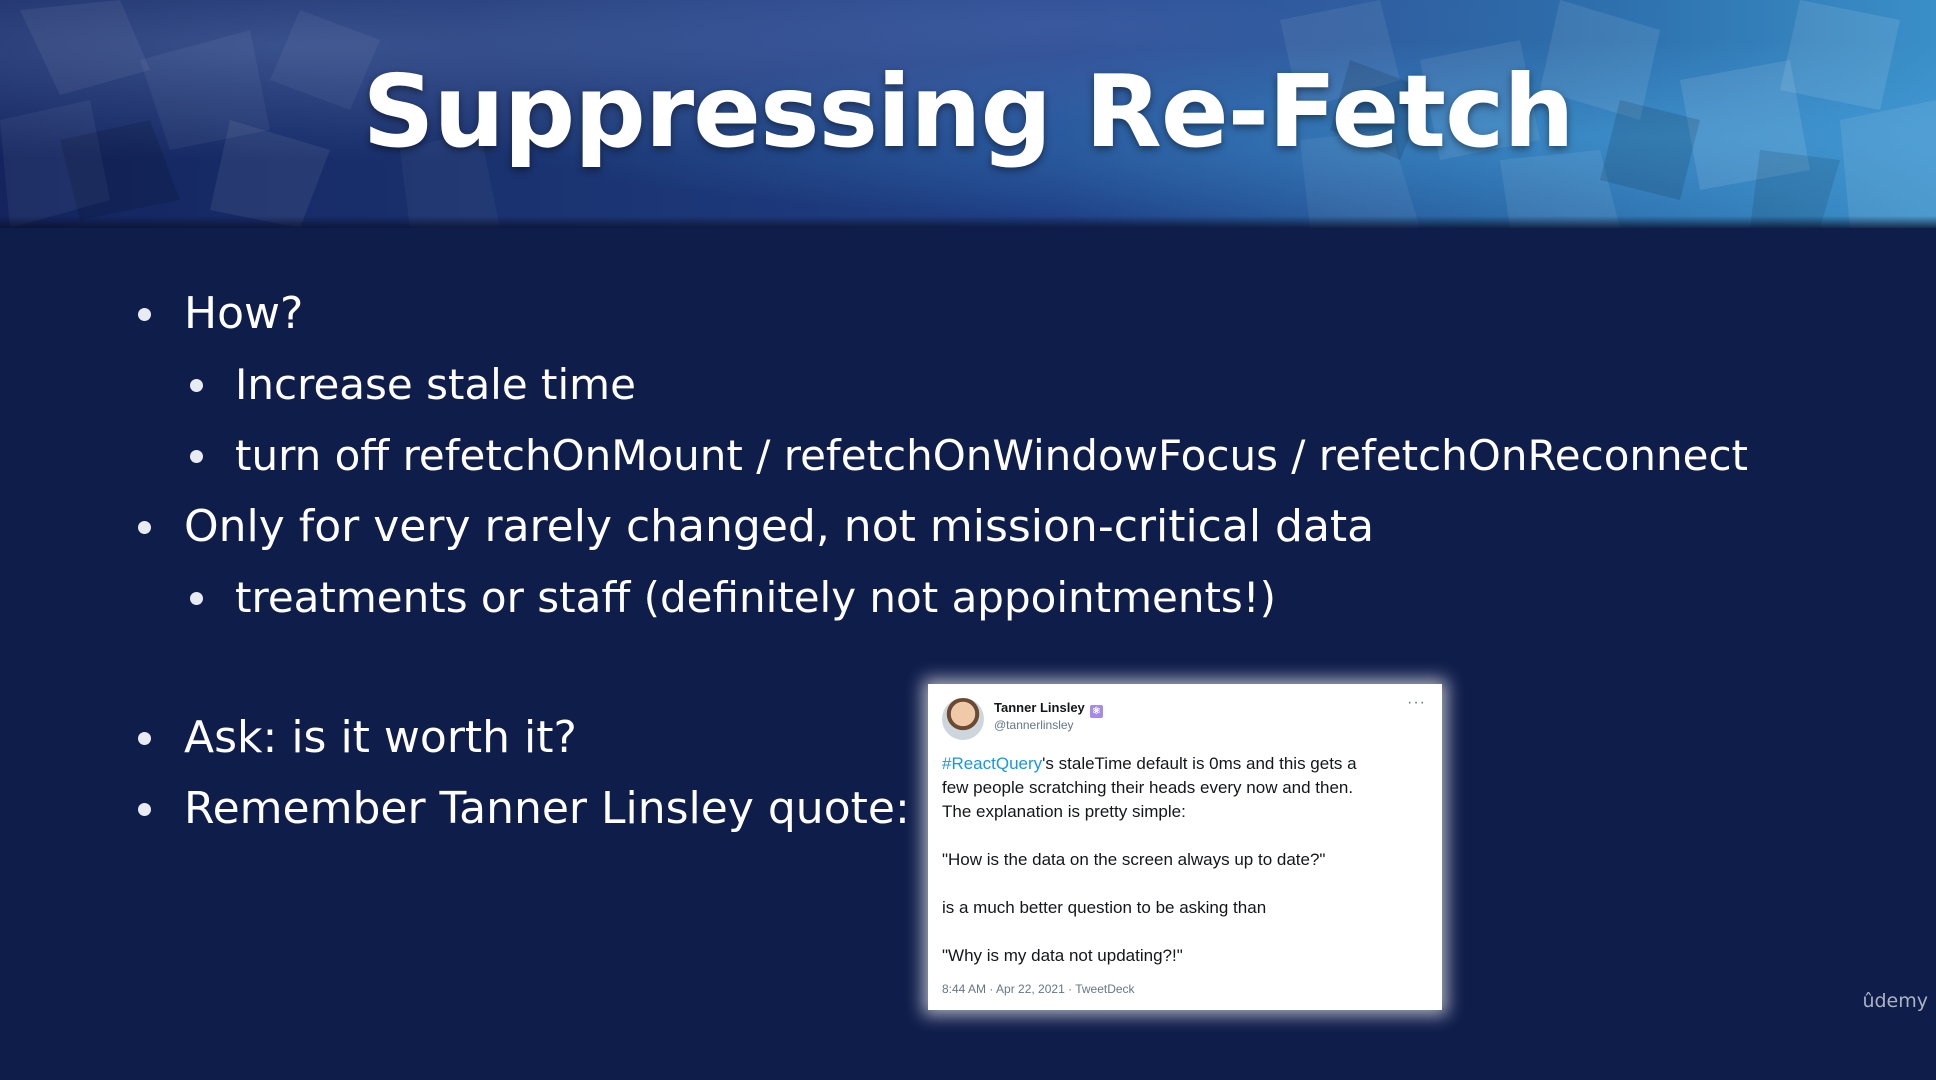 The image size is (1936, 1080). Describe the element at coordinates (413, 385) in the screenshot. I see `bullet-increase-stale-time: Increase stale time` at that location.